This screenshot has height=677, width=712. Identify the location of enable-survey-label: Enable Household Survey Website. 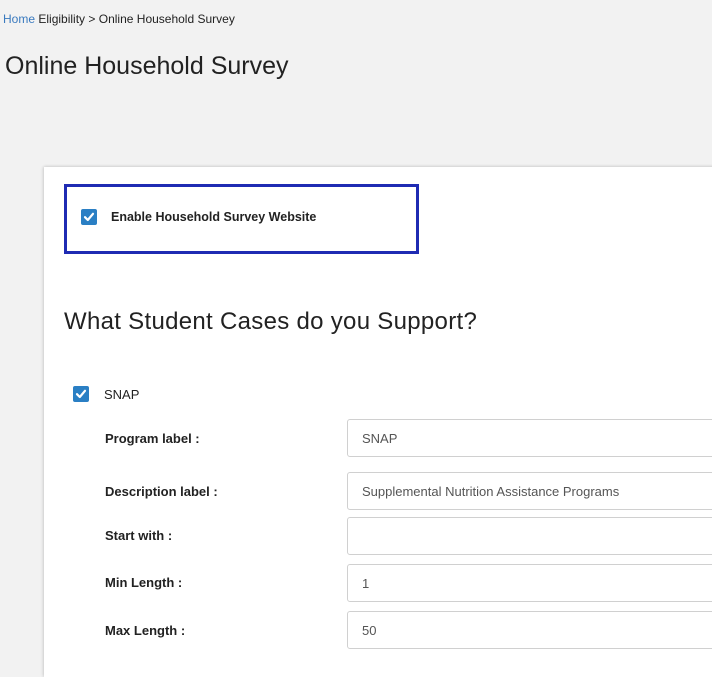
(214, 217).